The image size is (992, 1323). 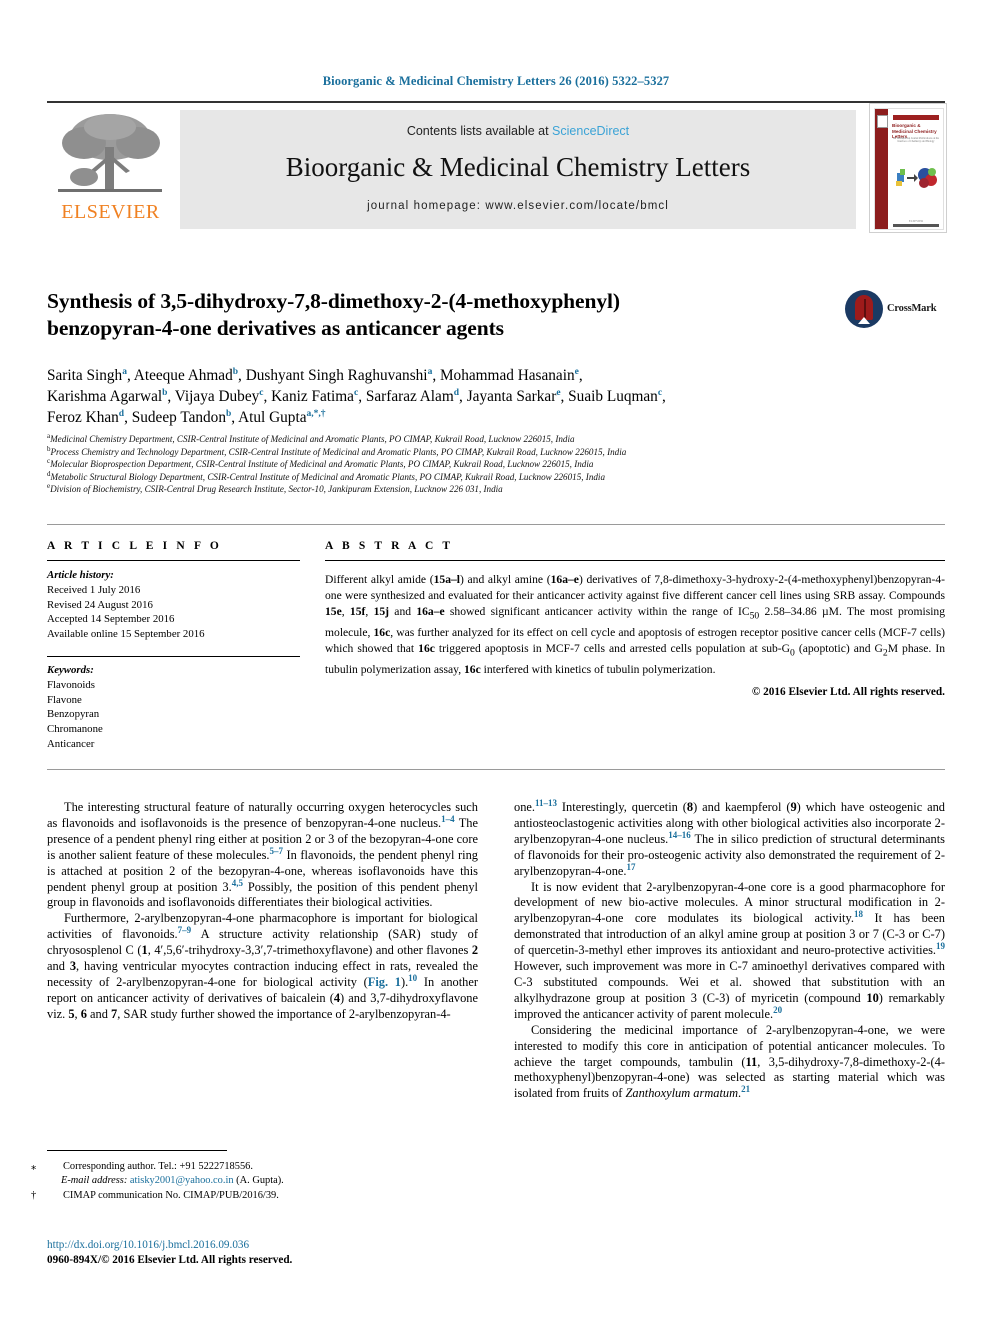 What do you see at coordinates (110, 153) in the screenshot?
I see `elsevier-tree-icon` at bounding box center [110, 153].